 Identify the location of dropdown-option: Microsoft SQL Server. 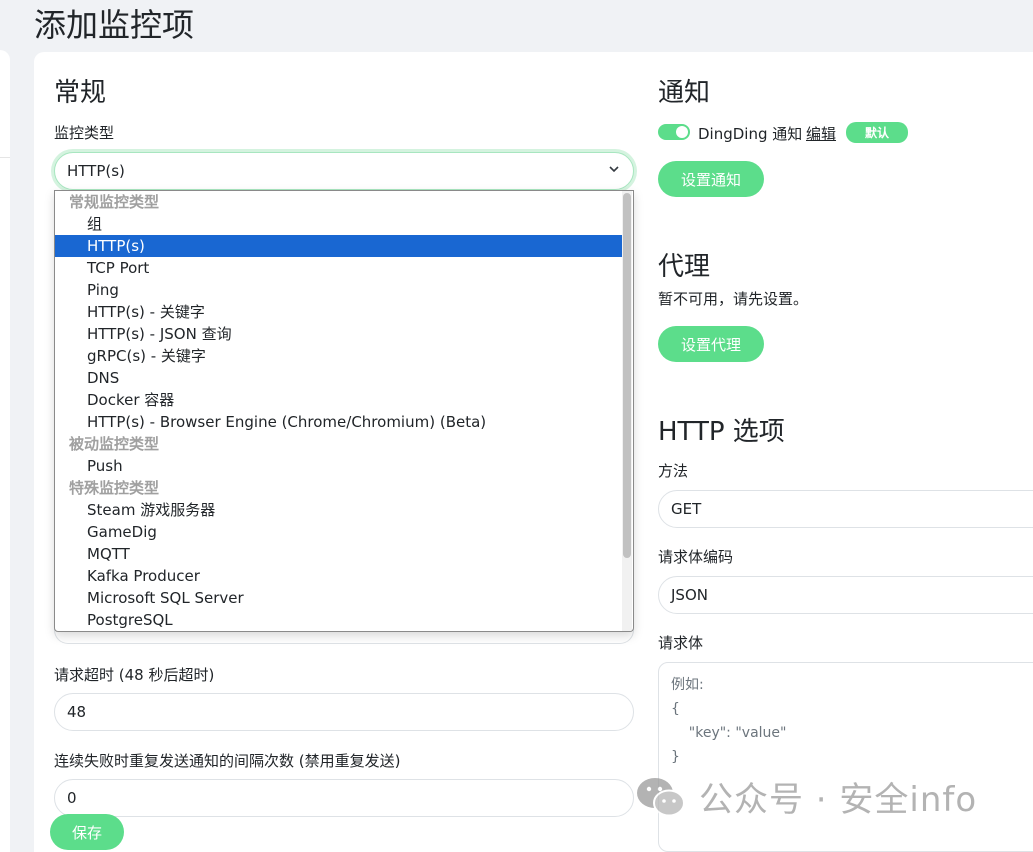
(339, 598).